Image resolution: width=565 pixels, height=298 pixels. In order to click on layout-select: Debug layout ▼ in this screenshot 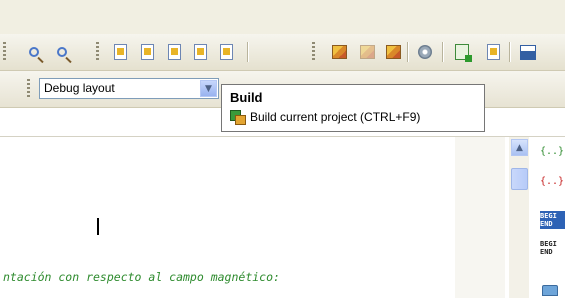, I will do `click(129, 88)`.